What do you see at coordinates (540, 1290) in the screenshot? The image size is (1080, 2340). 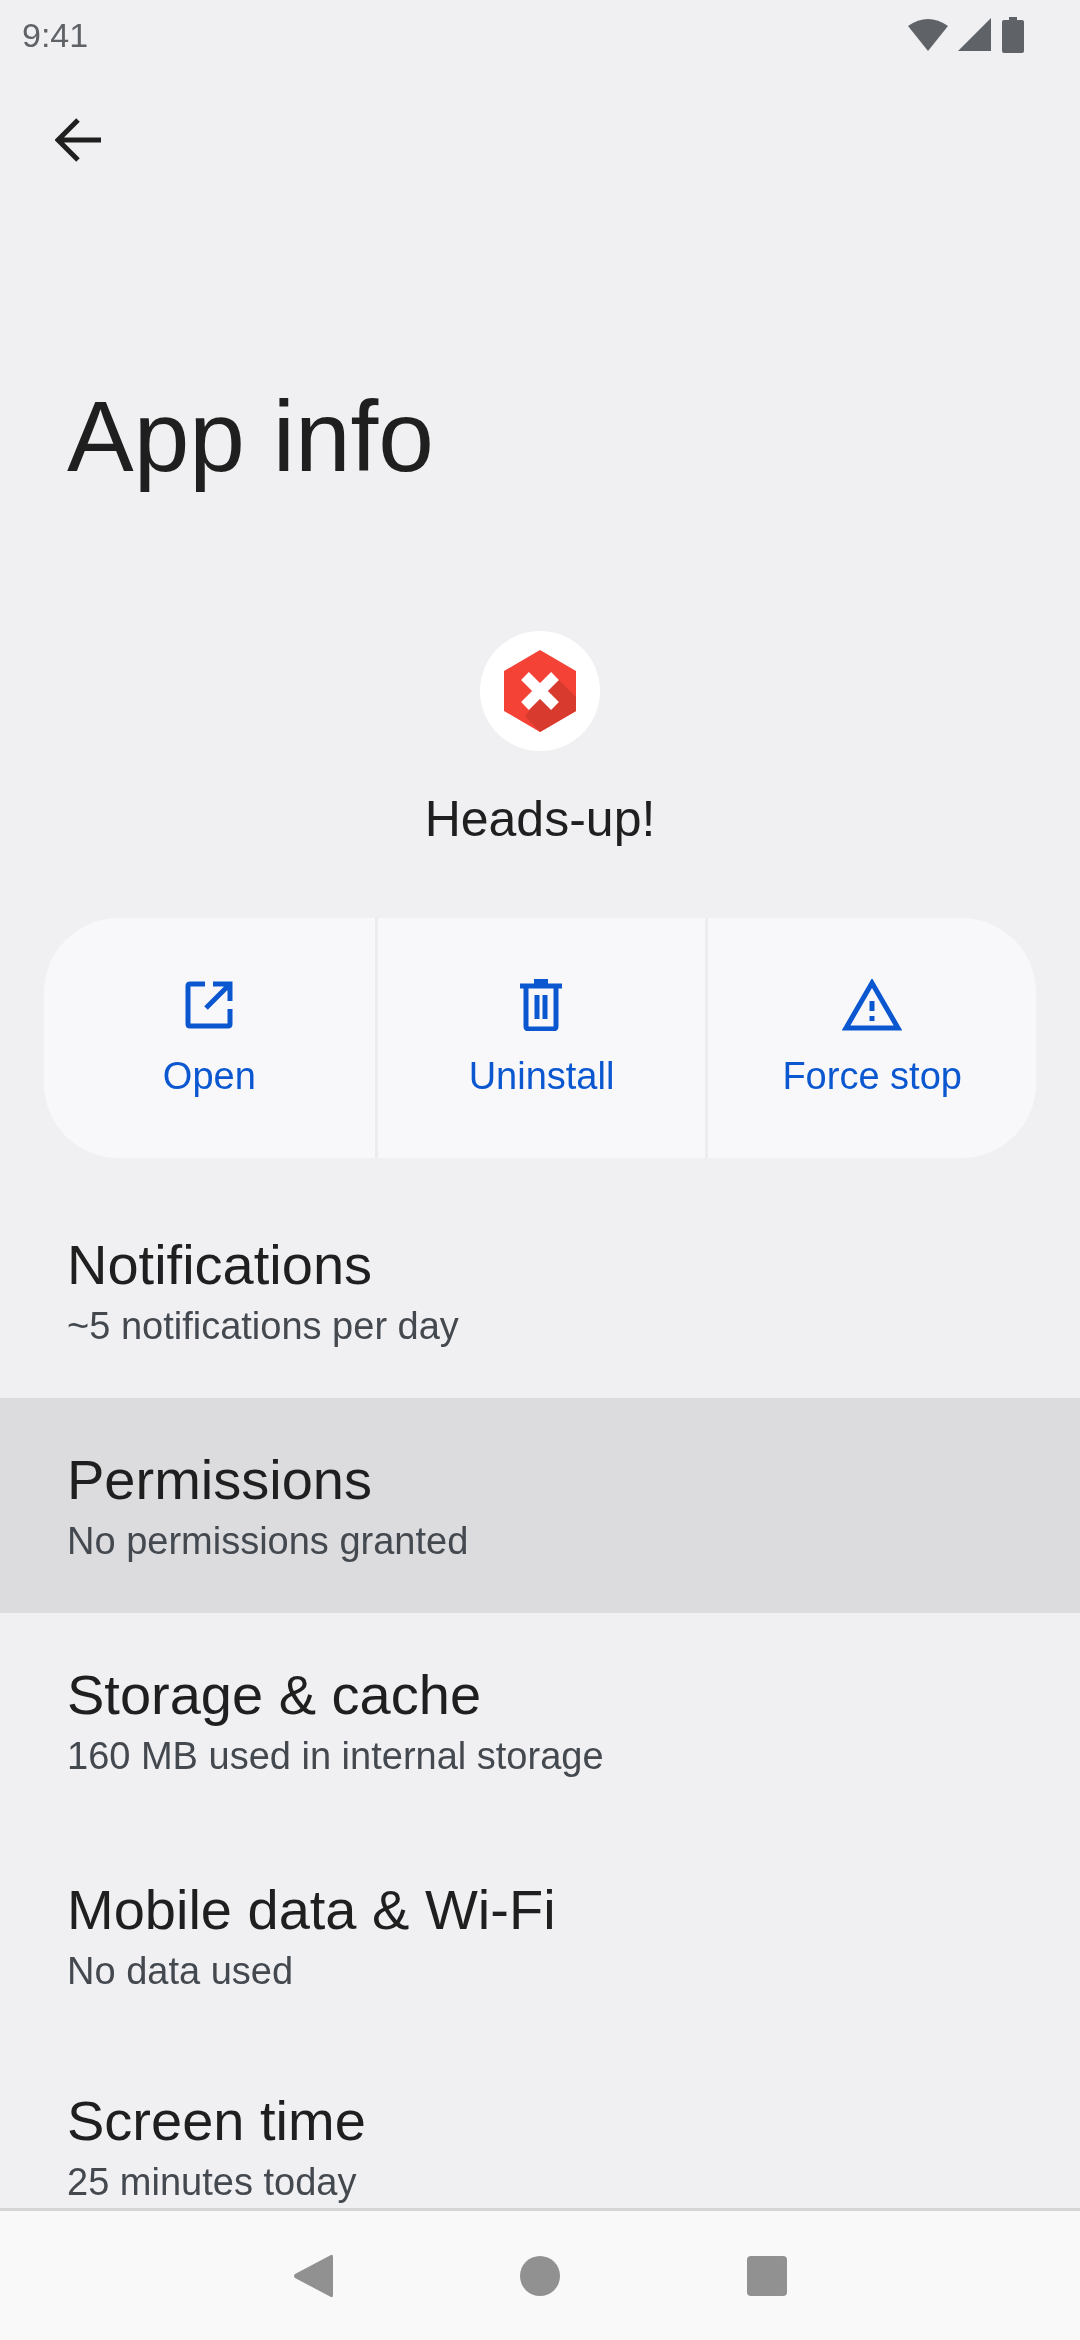 I see `settings-item: Notifications ~5 notifications per day` at bounding box center [540, 1290].